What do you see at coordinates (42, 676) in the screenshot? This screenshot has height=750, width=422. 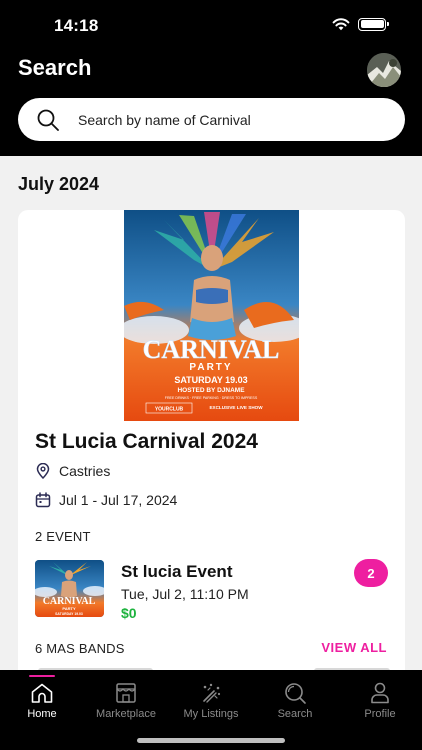 I see `active-tab-indicator` at bounding box center [42, 676].